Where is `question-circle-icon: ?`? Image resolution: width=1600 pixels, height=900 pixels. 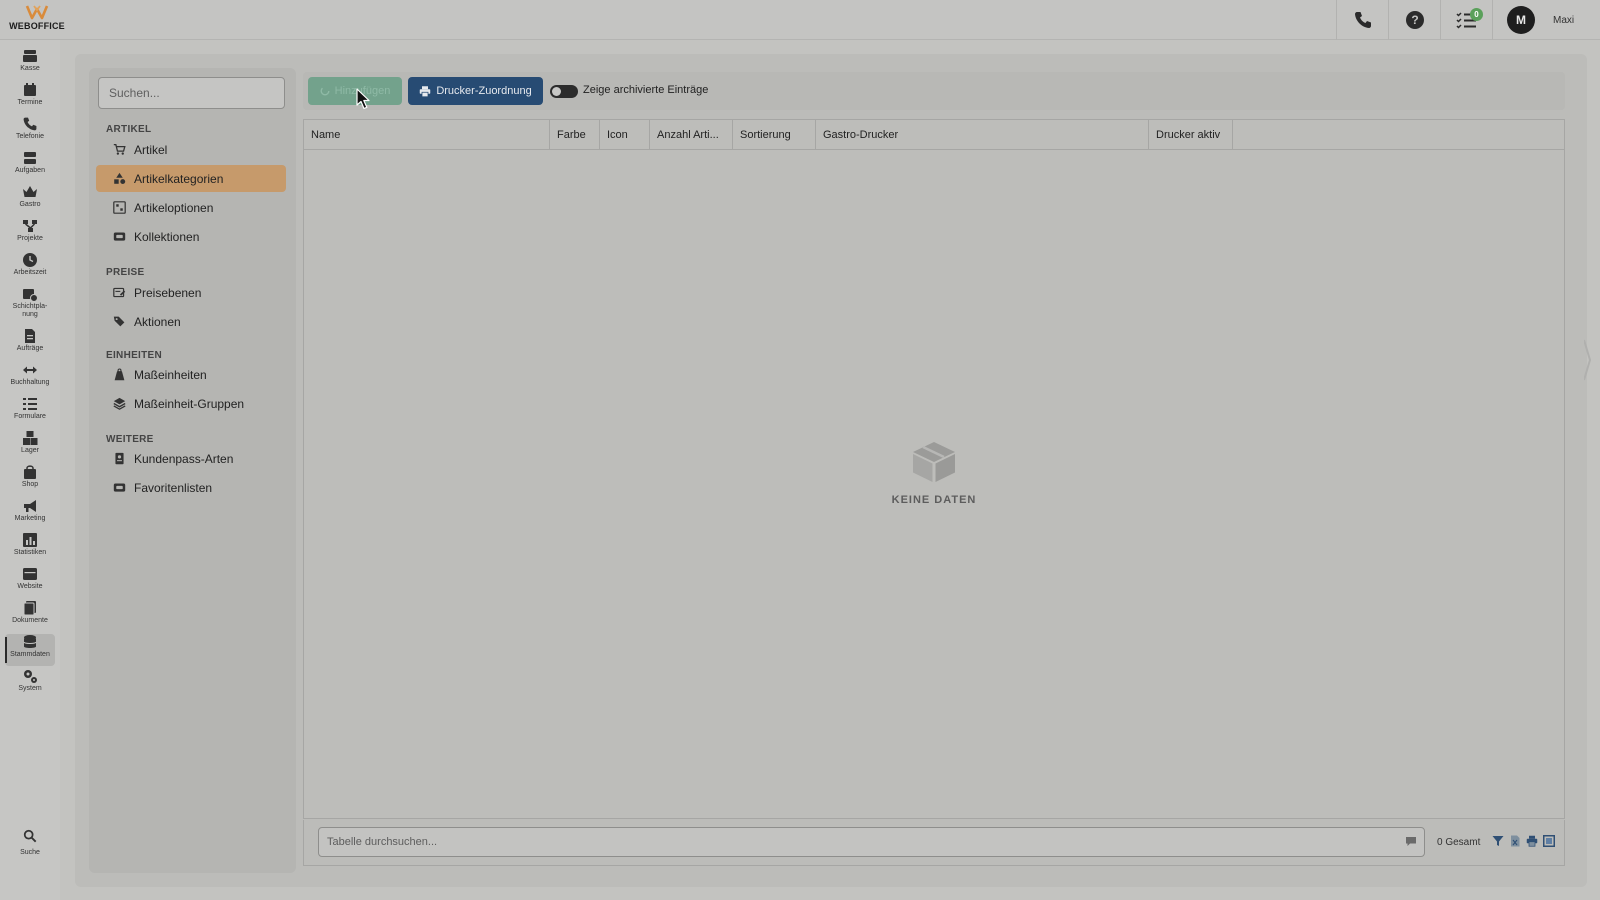
question-circle-icon: ? is located at coordinates (1414, 20).